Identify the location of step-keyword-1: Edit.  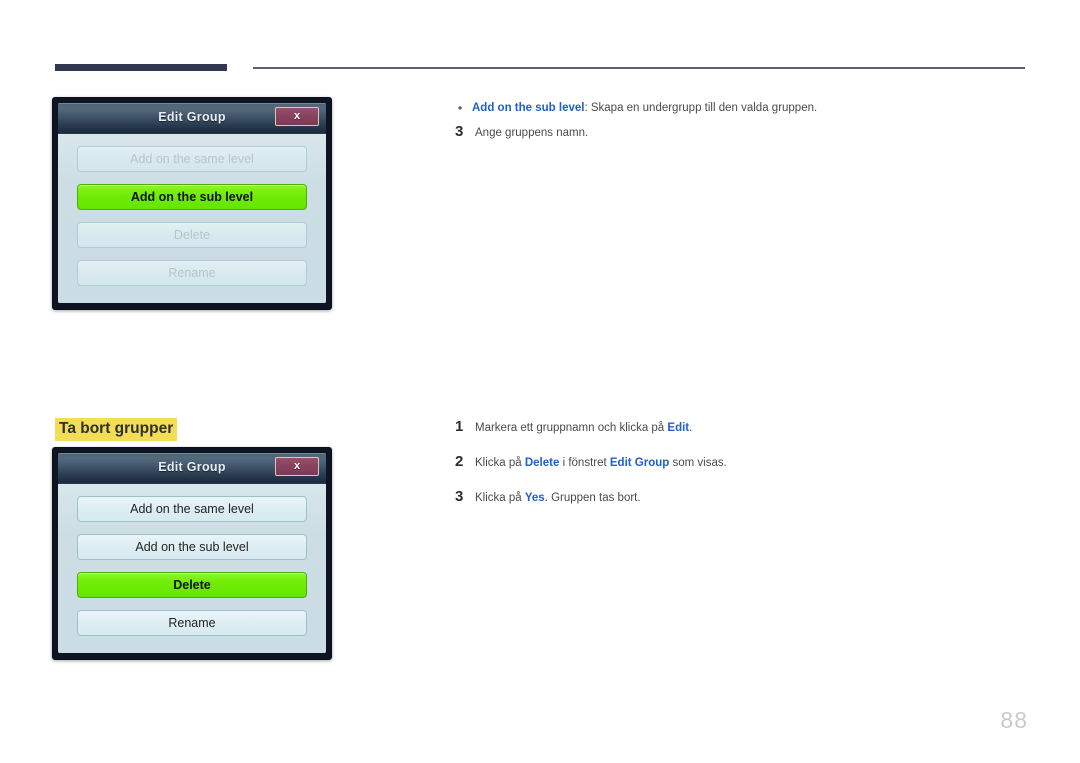
(678, 428).